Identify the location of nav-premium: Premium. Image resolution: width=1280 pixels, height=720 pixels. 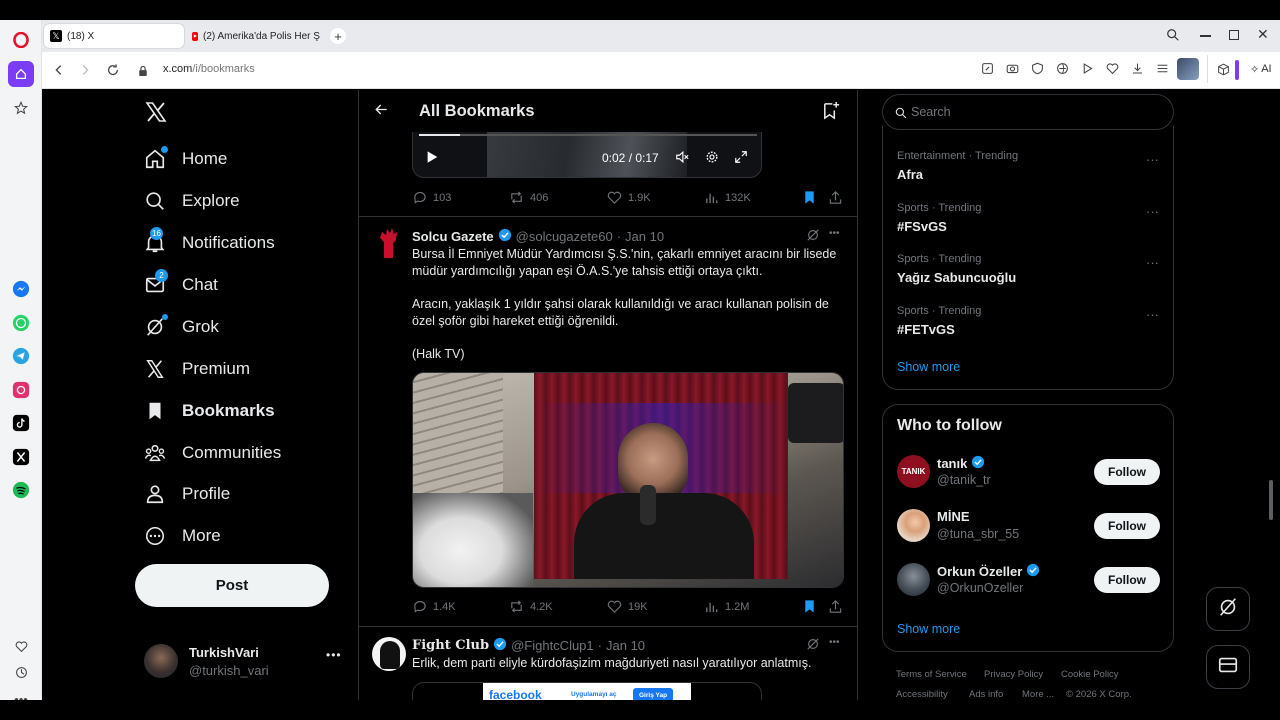
(197, 369).